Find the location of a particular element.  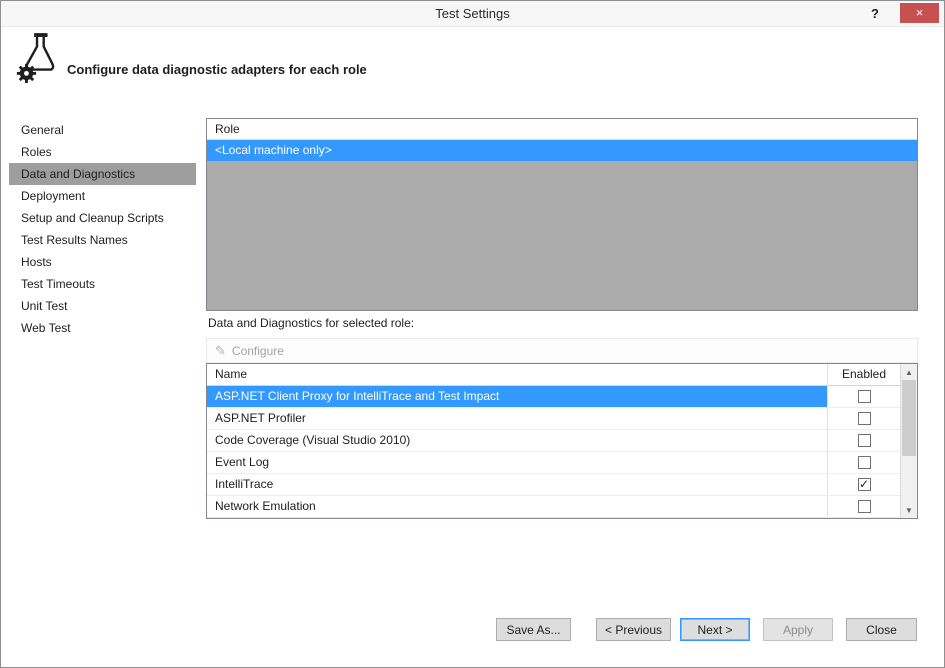

scrollbar-thumb is located at coordinates (909, 418).